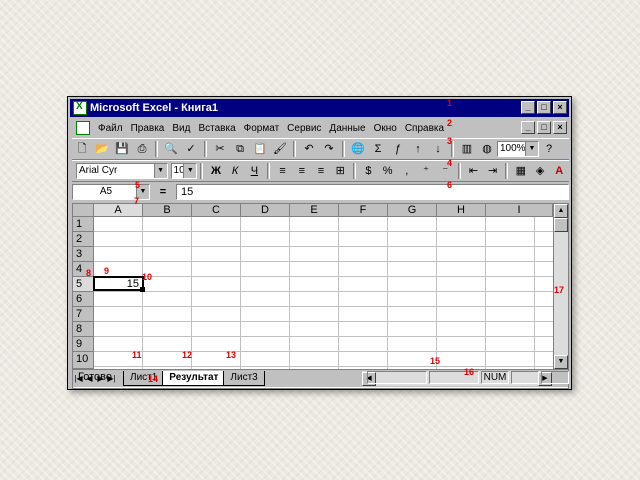  I want to click on print-preview-icon: 🔍, so click(171, 149).